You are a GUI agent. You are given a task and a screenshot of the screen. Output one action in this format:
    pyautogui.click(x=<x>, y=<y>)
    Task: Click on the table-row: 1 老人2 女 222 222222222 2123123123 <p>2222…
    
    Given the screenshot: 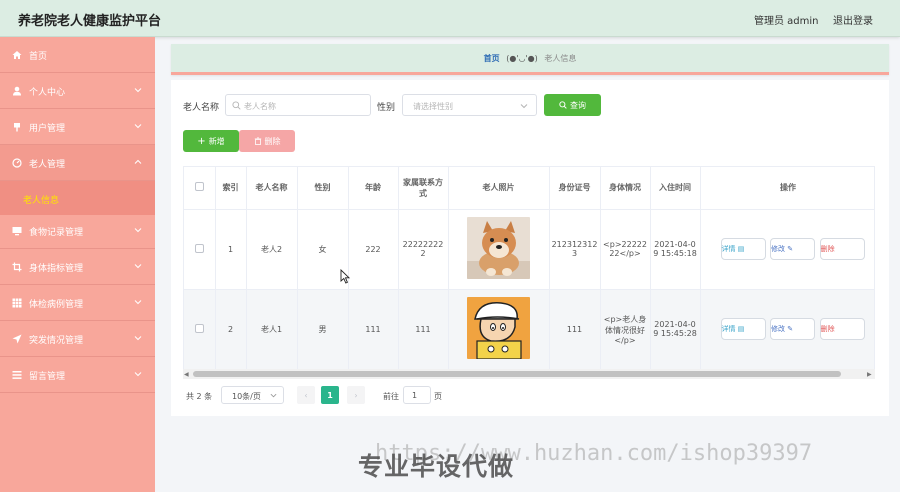 What is the action you would take?
    pyautogui.click(x=529, y=249)
    